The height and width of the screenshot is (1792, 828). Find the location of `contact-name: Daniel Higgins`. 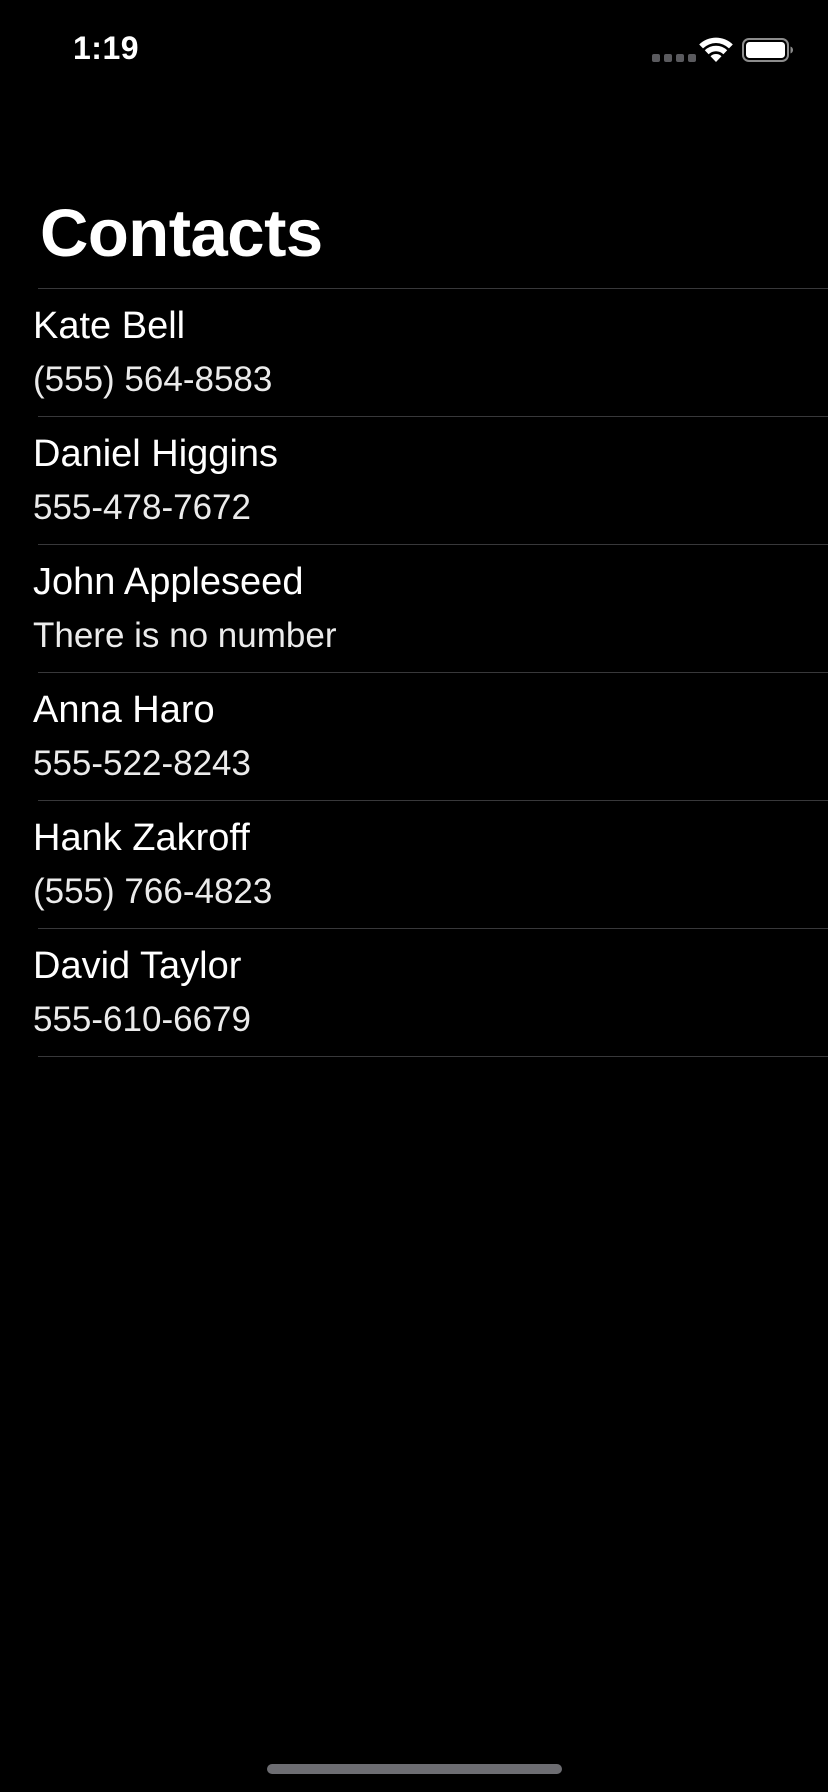

contact-name: Daniel Higgins is located at coordinates (156, 454).